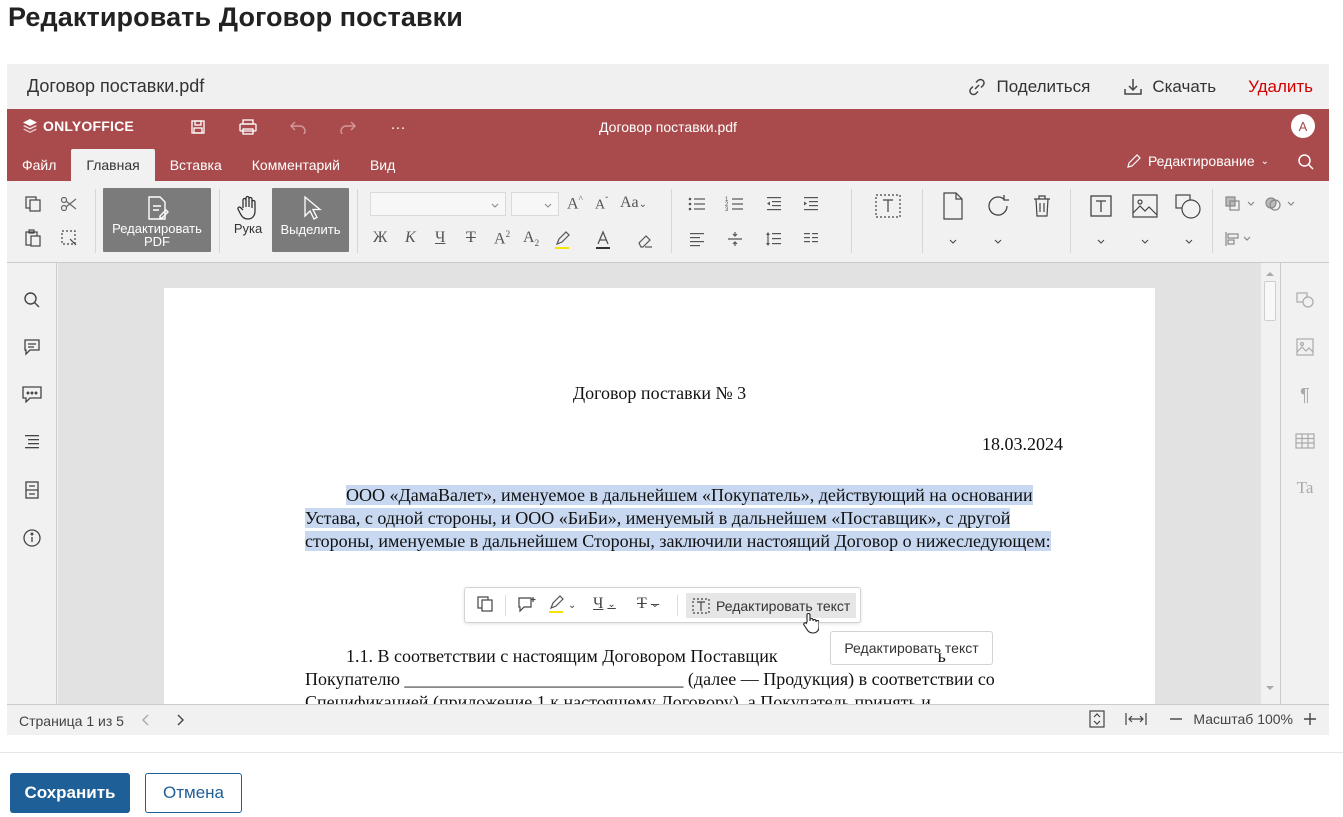 This screenshot has height=817, width=1343. Describe the element at coordinates (1042, 206) in the screenshot. I see `delete-page-icon` at that location.